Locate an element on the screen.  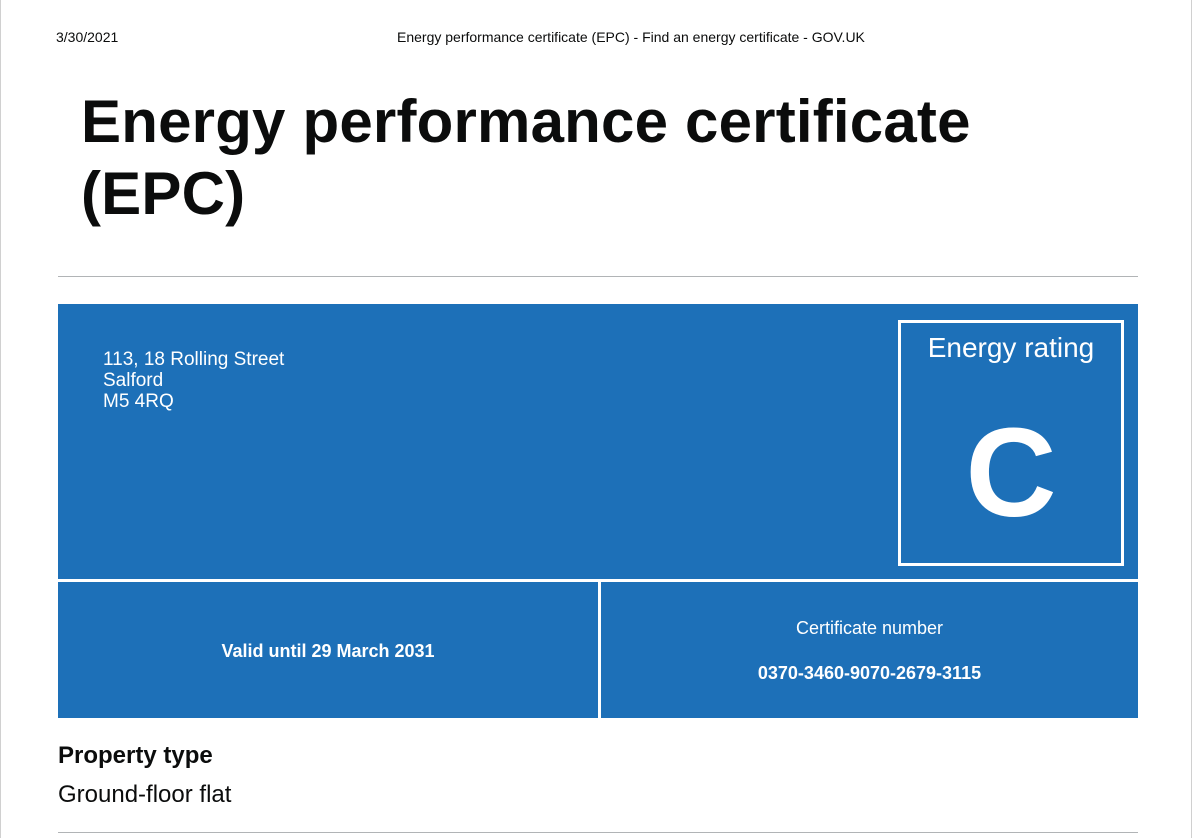
section-divider is located at coordinates (598, 276).